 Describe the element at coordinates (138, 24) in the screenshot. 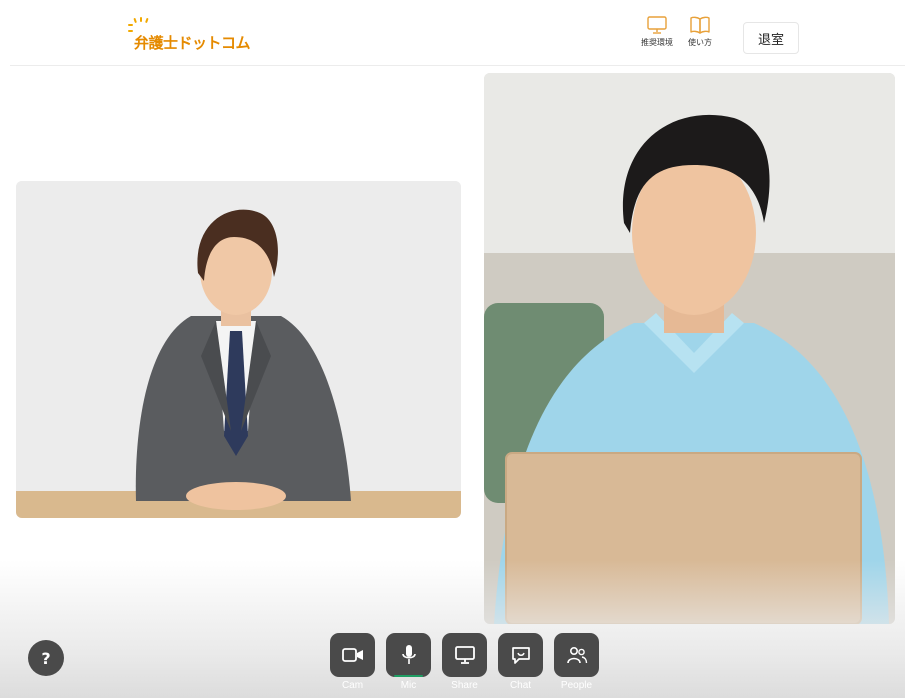

I see `sun-logo-icon` at that location.